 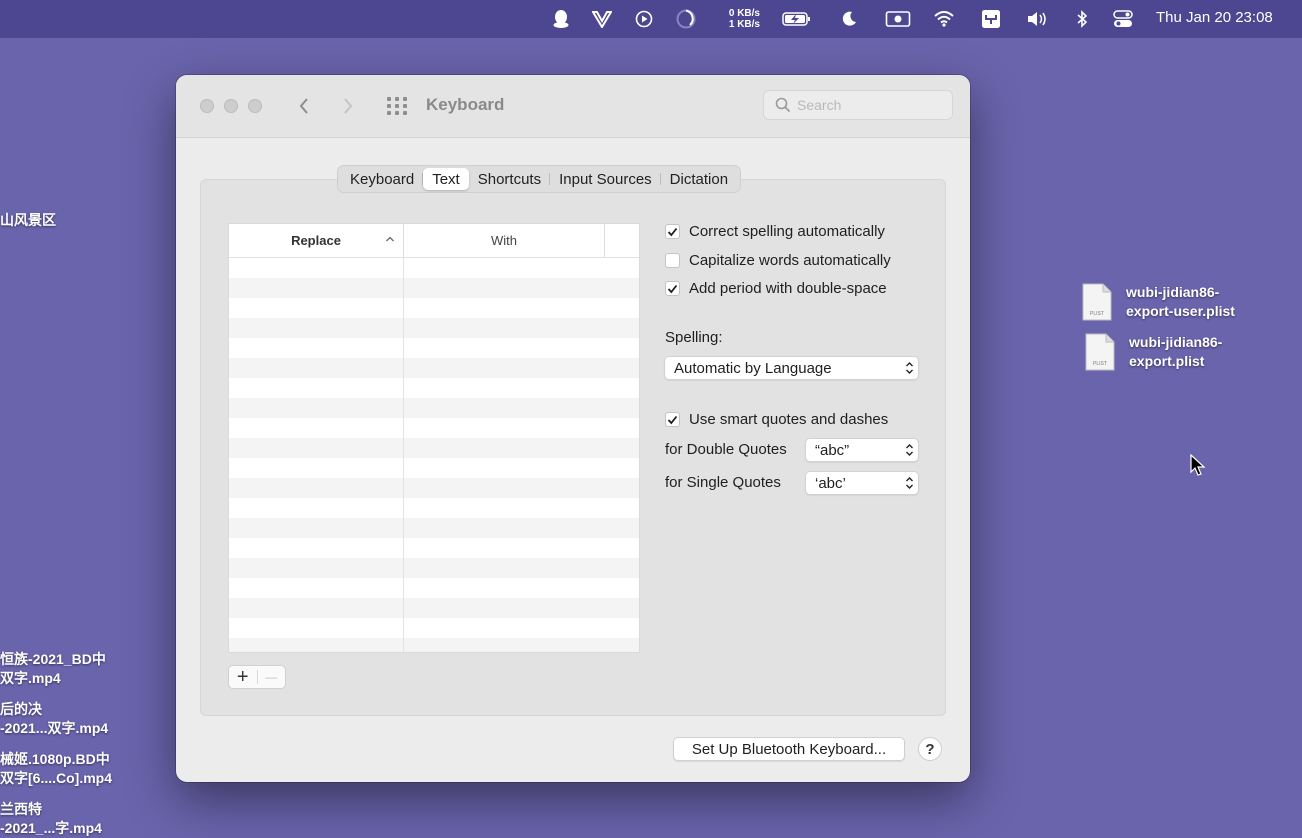 I want to click on smart-quotes-checkbox, so click(x=672, y=419).